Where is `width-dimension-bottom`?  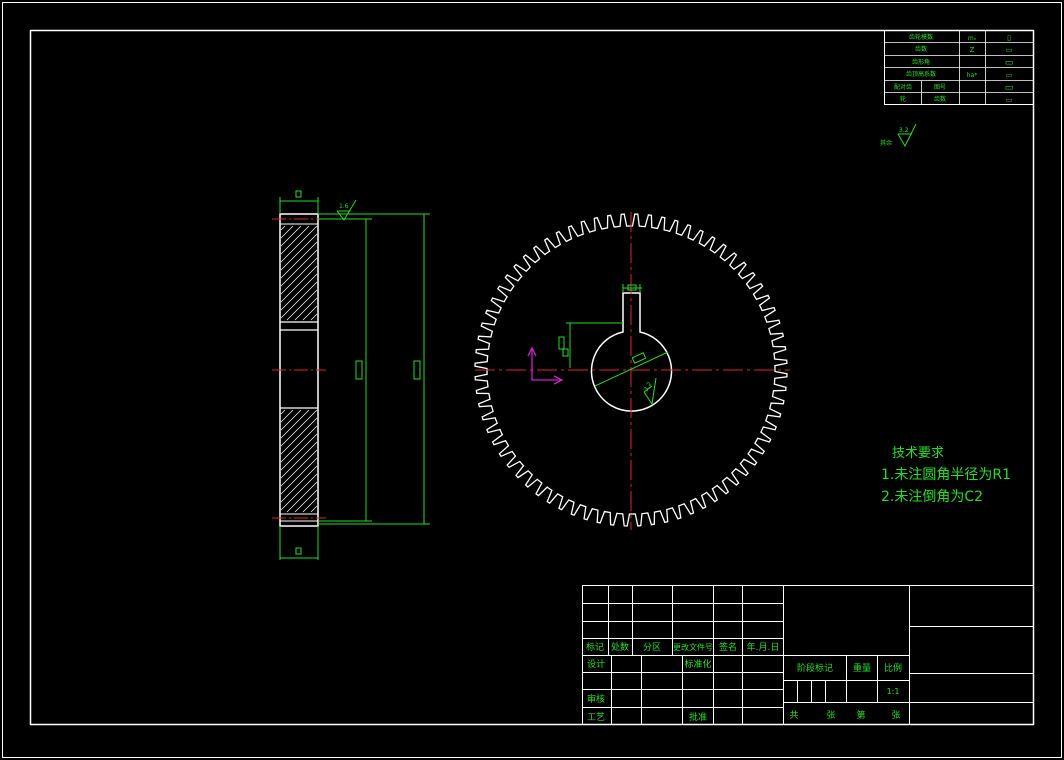 width-dimension-bottom is located at coordinates (299, 543).